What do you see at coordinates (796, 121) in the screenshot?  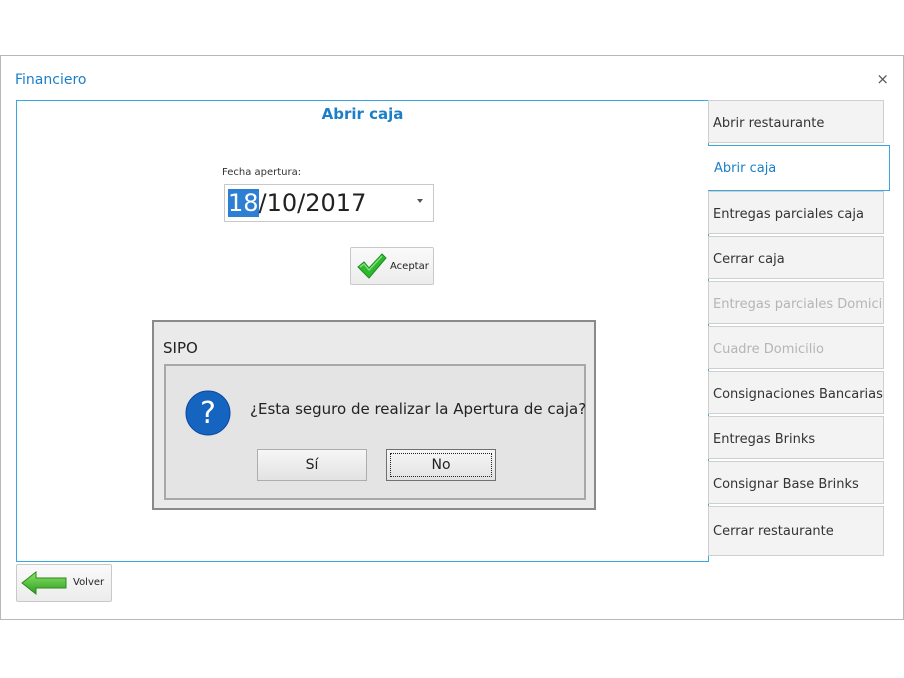 I see `sidebar-item-abrir-restaurante: Abrir restaurante` at bounding box center [796, 121].